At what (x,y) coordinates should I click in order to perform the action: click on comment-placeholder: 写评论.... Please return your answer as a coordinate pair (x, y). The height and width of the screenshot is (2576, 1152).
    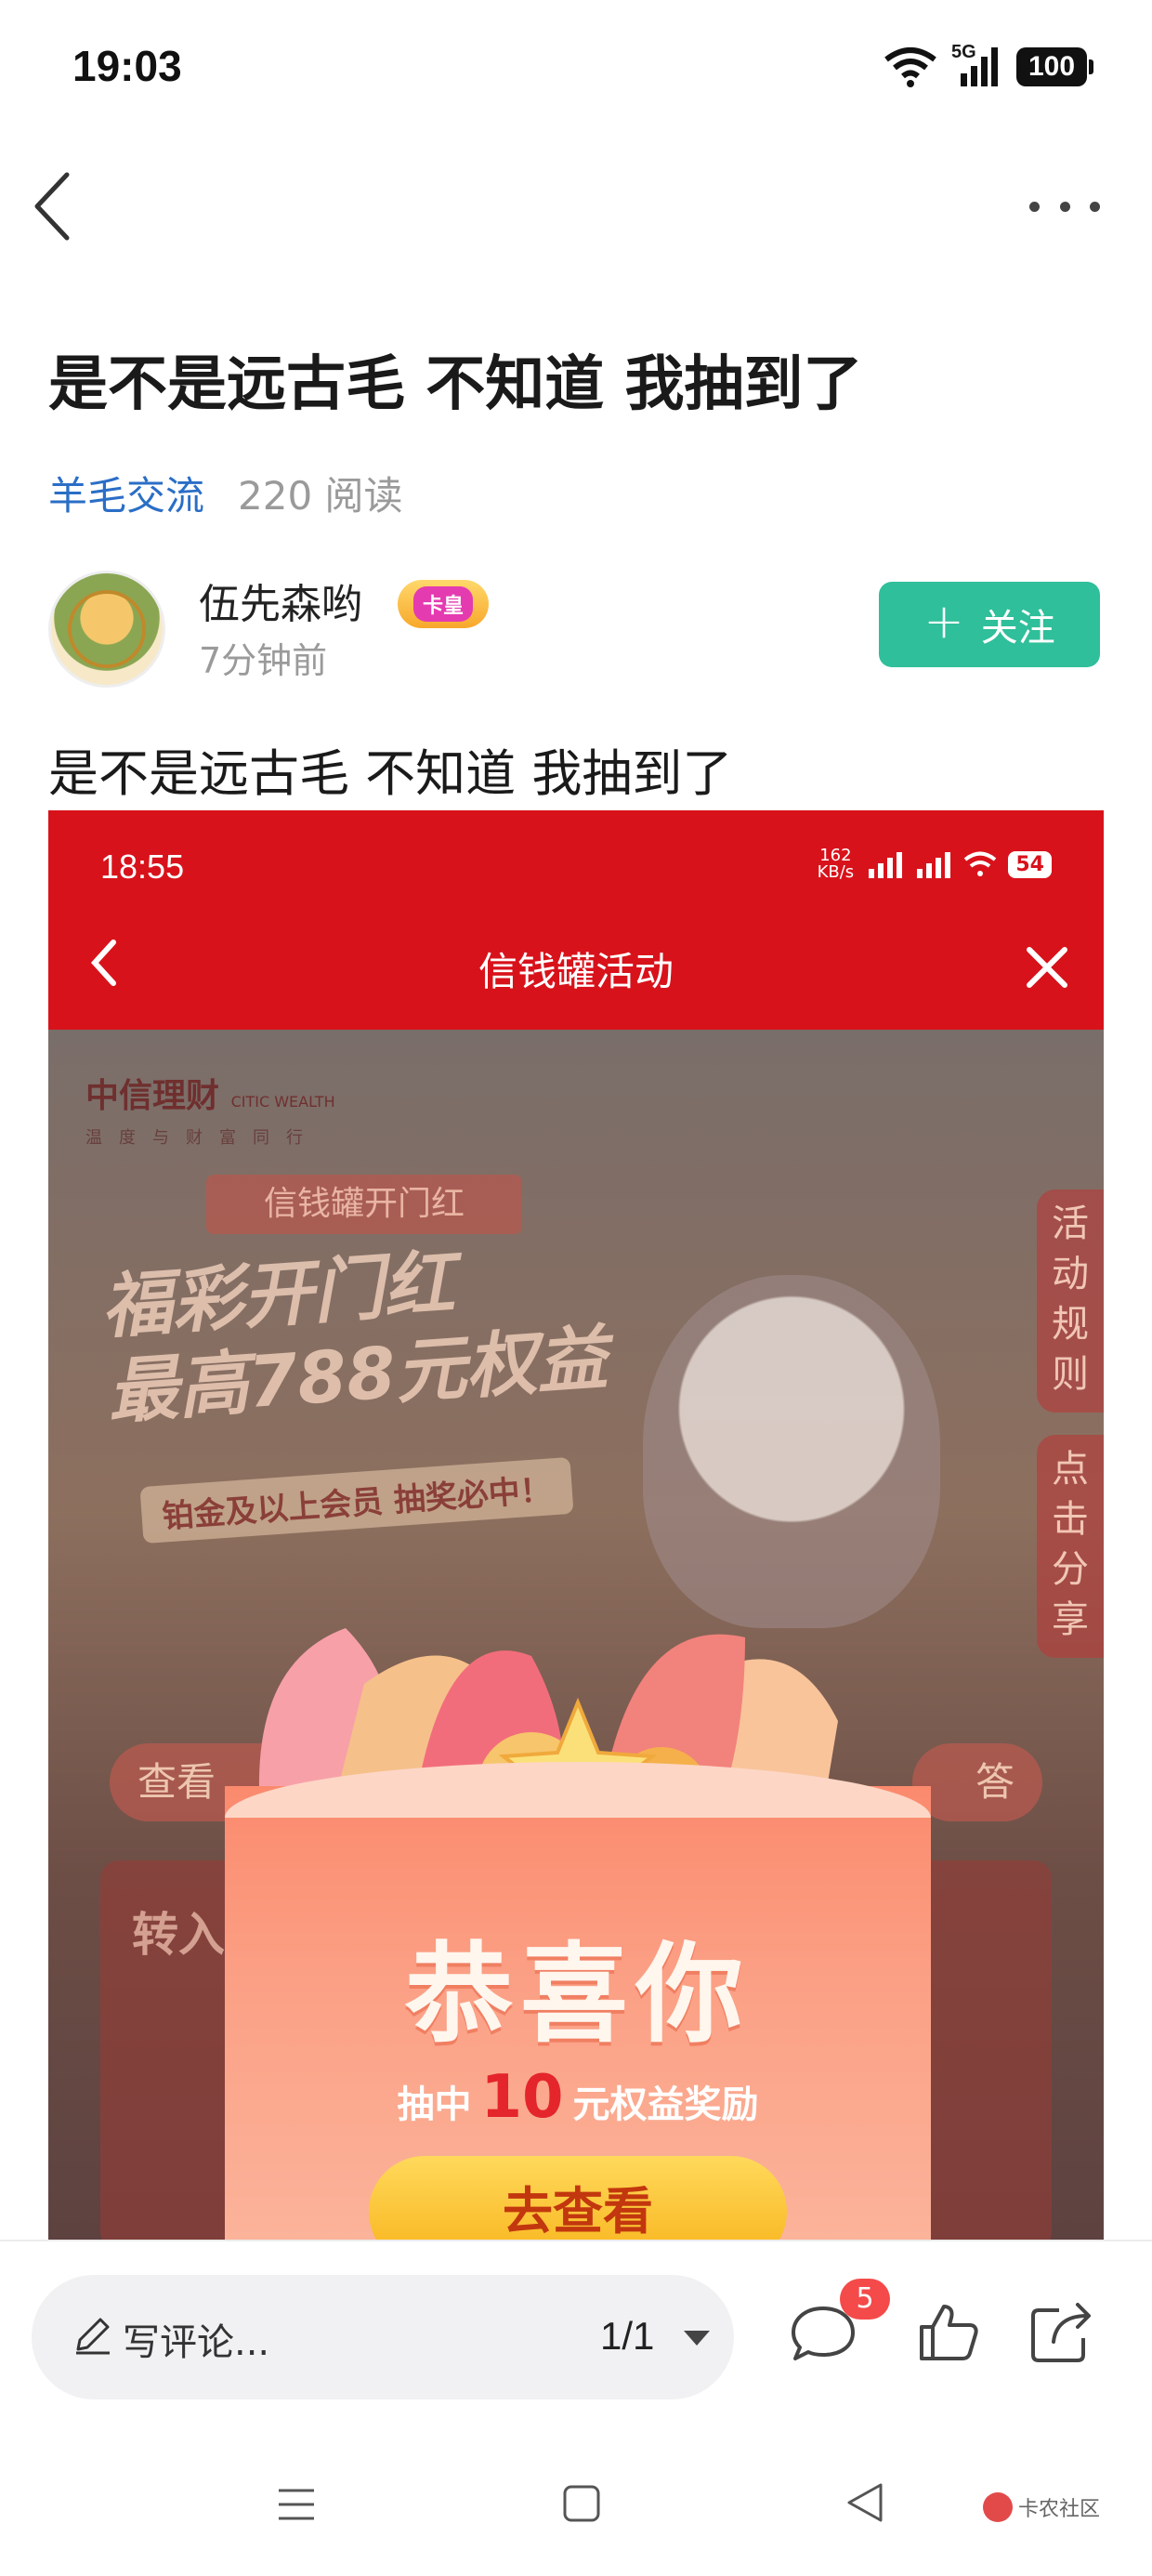
    Looking at the image, I should click on (196, 2342).